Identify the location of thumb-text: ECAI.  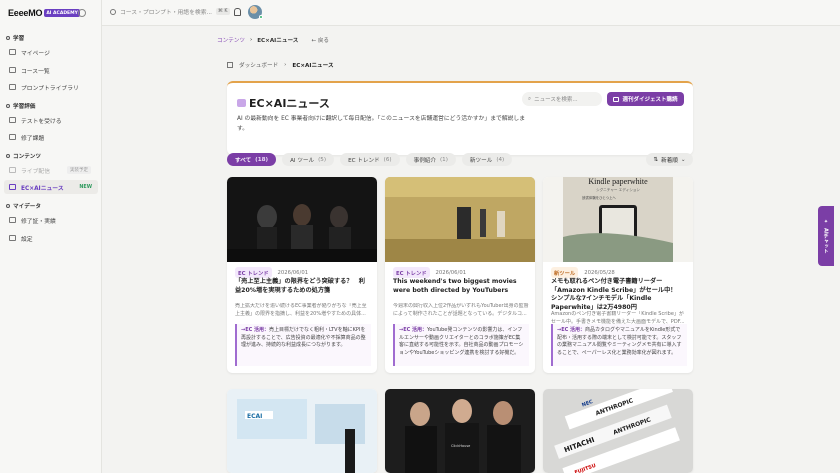
(254, 416).